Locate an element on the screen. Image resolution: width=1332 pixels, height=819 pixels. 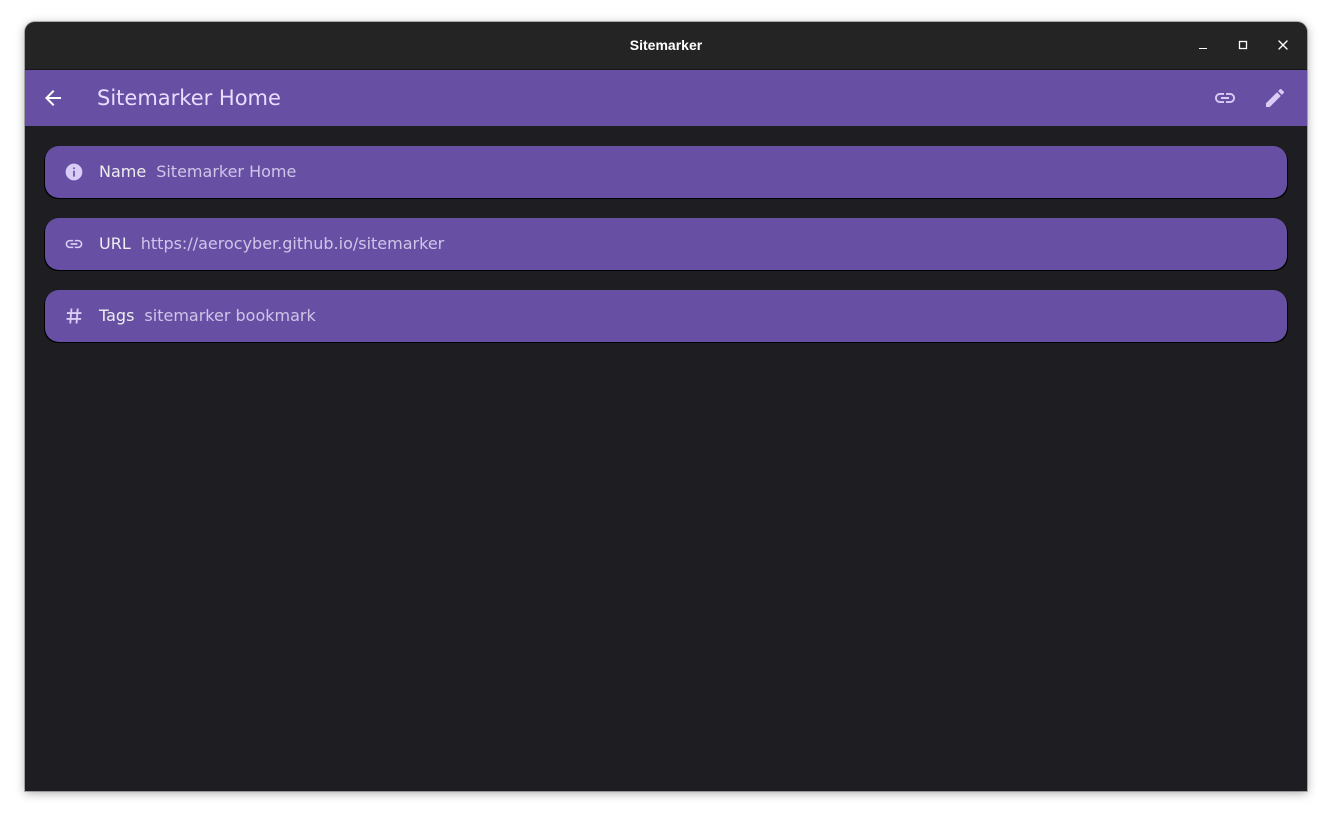
close-icon is located at coordinates (1283, 45).